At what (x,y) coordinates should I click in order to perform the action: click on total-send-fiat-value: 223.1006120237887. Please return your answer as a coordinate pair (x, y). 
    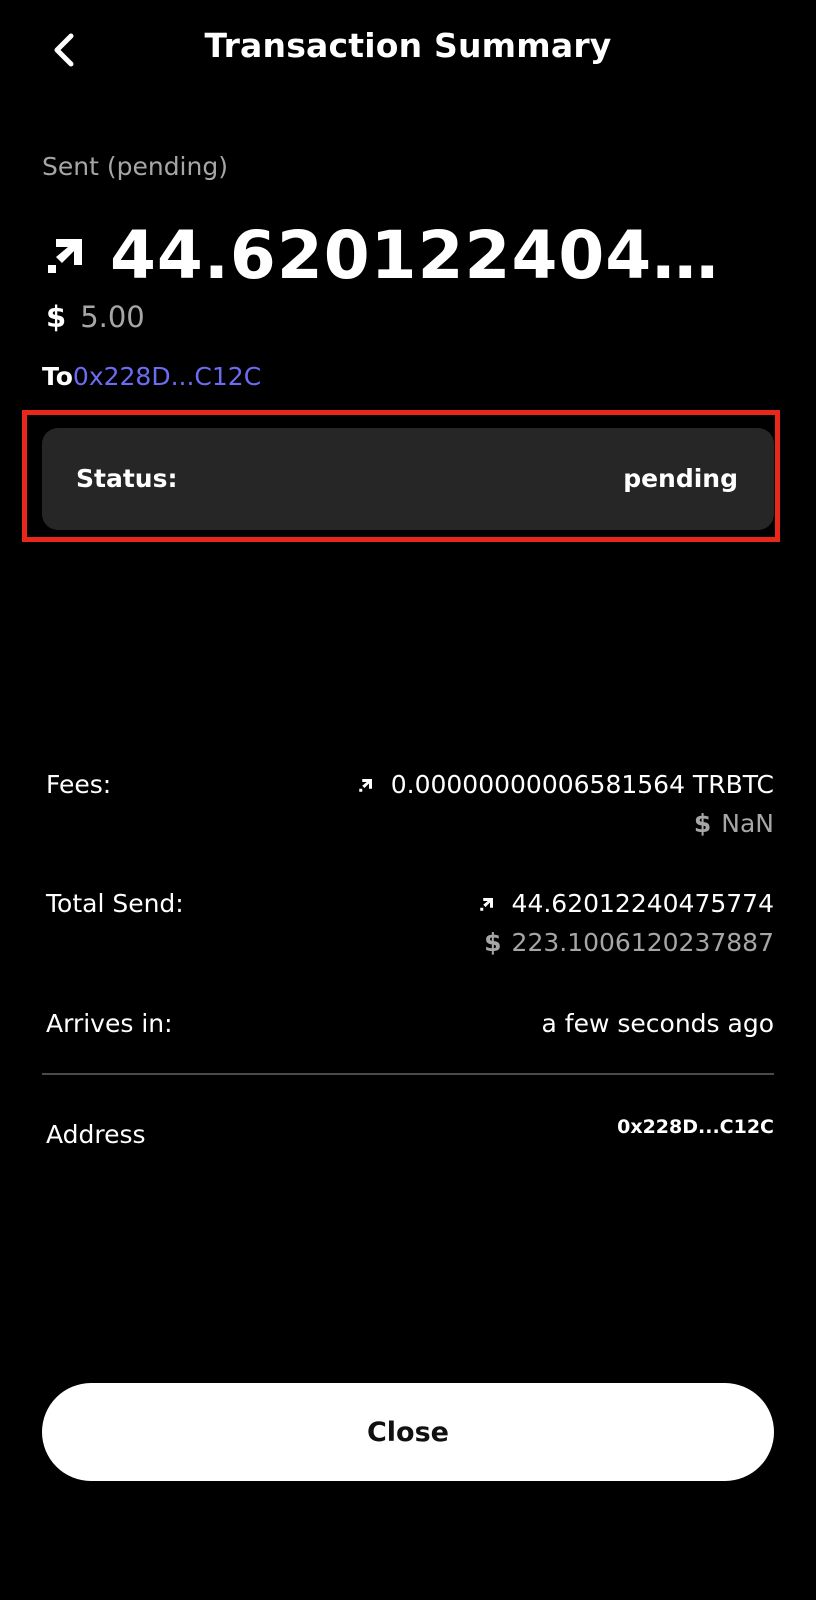
    Looking at the image, I should click on (642, 942).